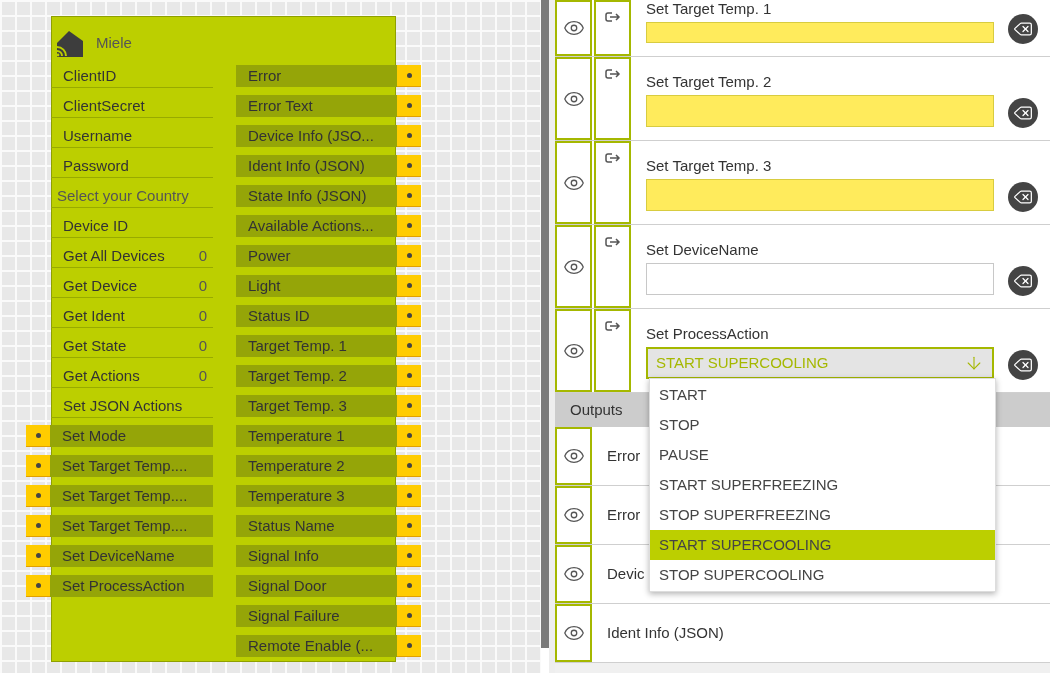 The image size is (1050, 673). Describe the element at coordinates (709, 82) in the screenshot. I see `field-label: Set Target Temp. 2` at that location.